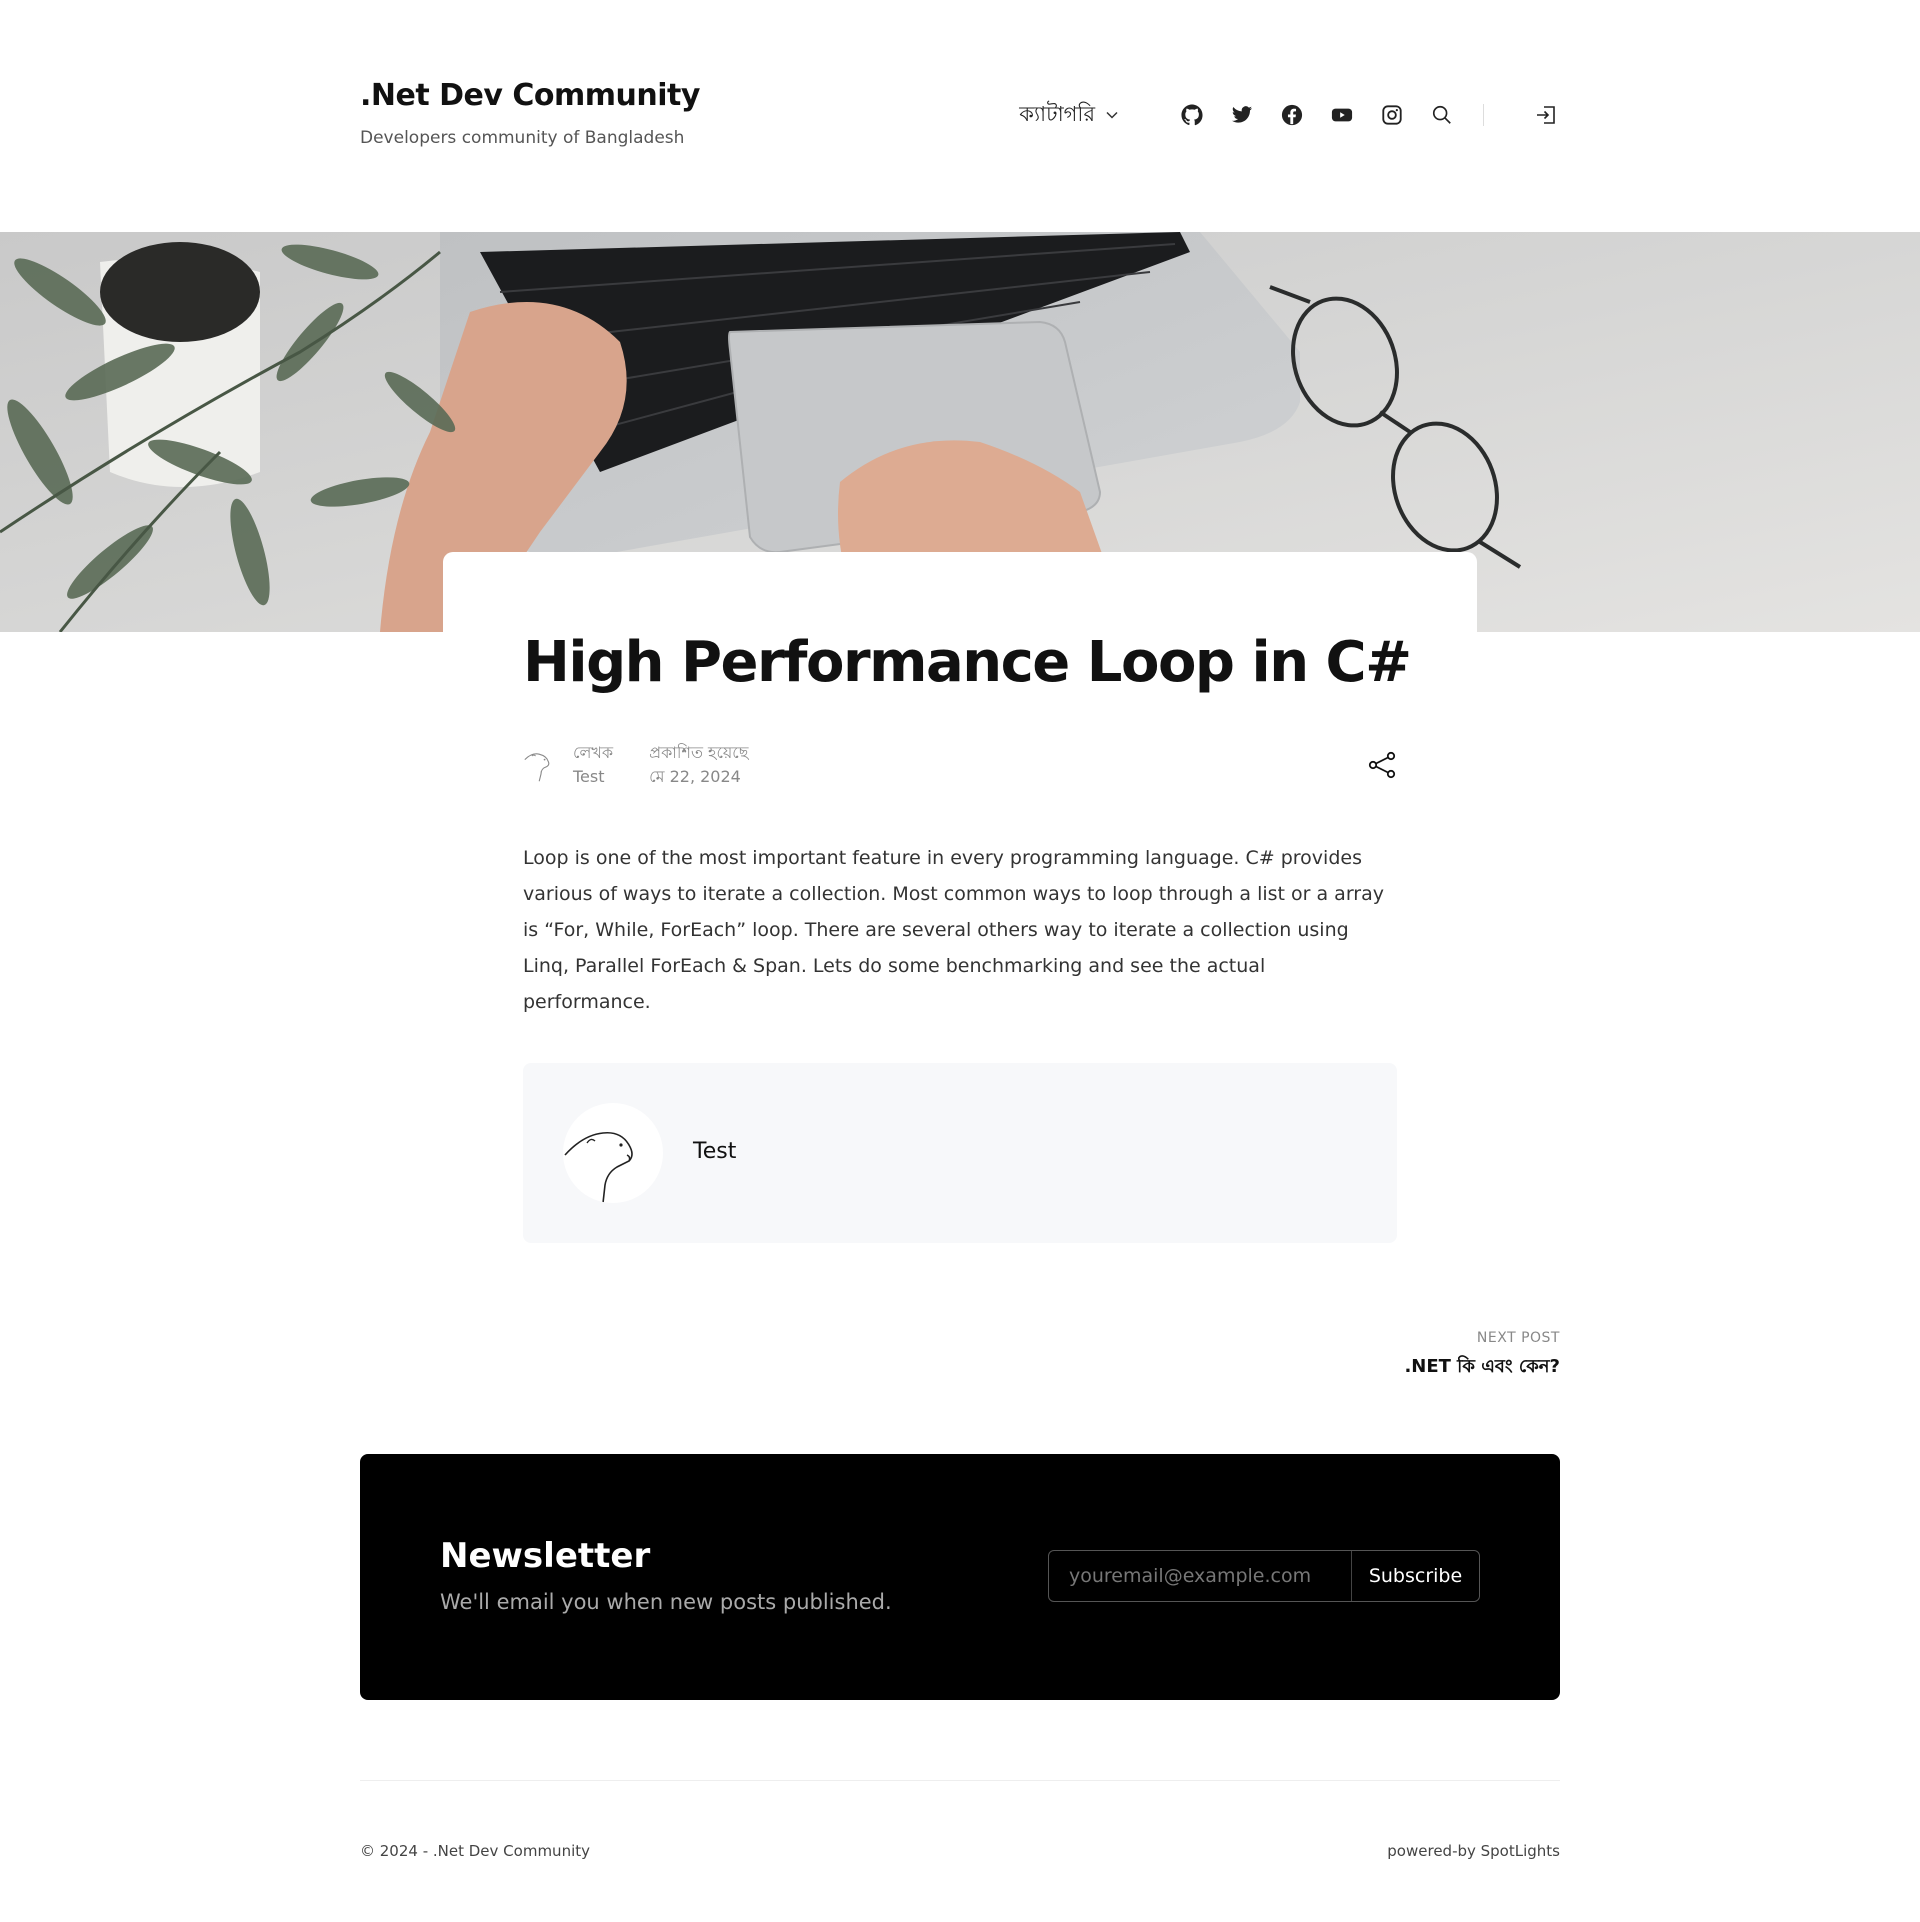  What do you see at coordinates (1057, 113) in the screenshot?
I see `category-label: ক্যাটাগরি` at bounding box center [1057, 113].